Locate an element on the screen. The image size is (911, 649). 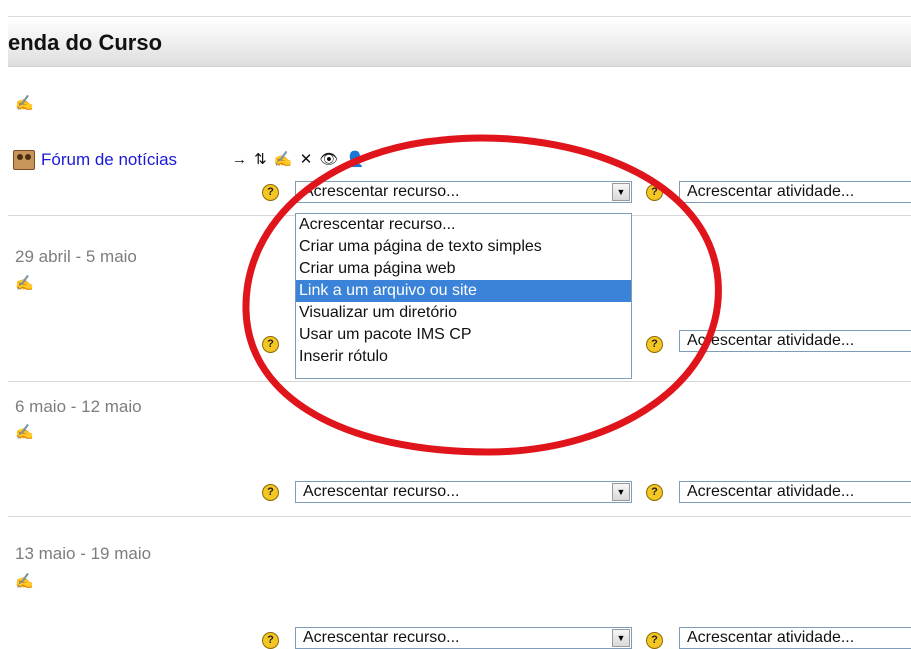
forum-icon is located at coordinates (24, 160).